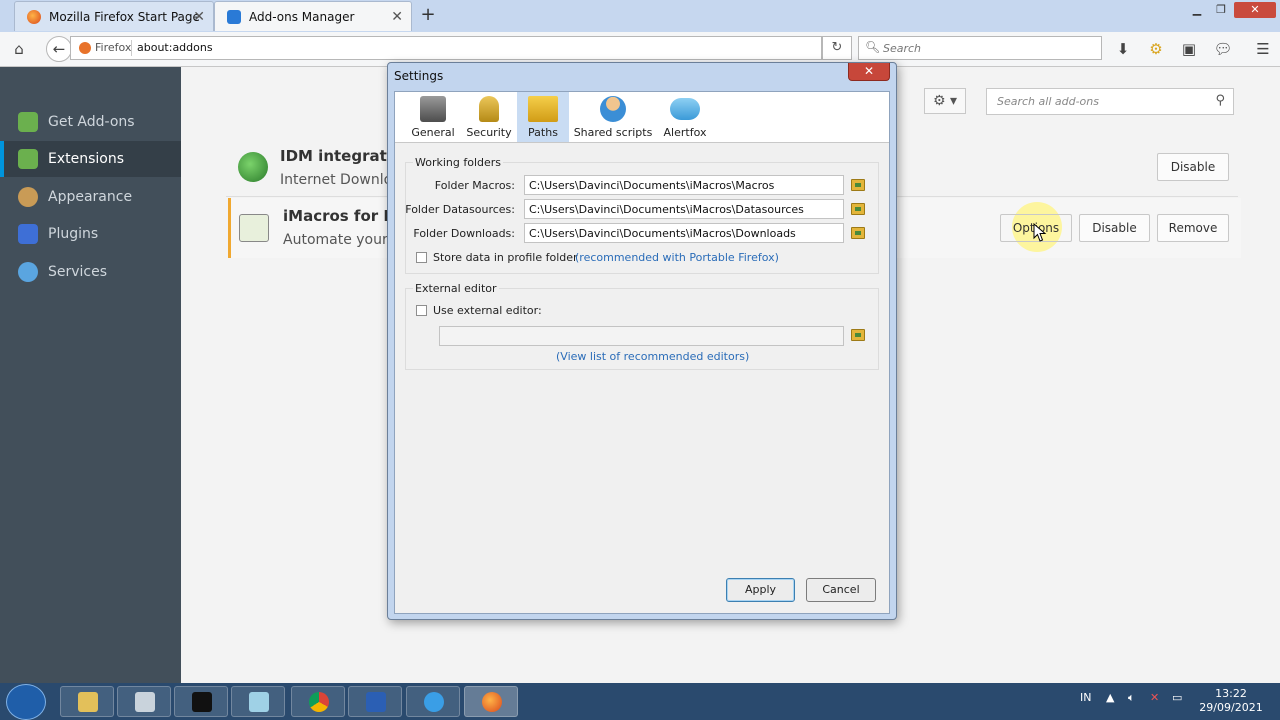  I want to click on minimize-button: ▁, so click(1197, 10).